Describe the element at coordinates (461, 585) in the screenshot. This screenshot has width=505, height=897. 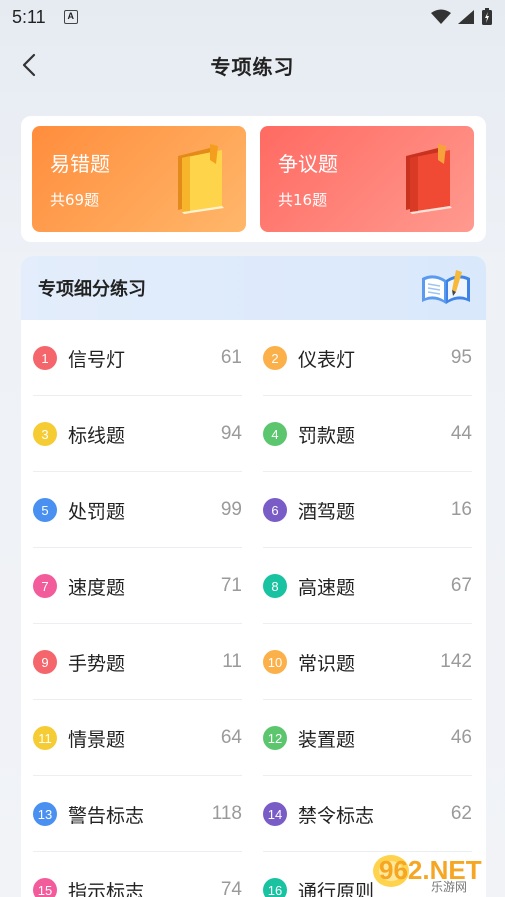
I see `item-count: 67` at that location.